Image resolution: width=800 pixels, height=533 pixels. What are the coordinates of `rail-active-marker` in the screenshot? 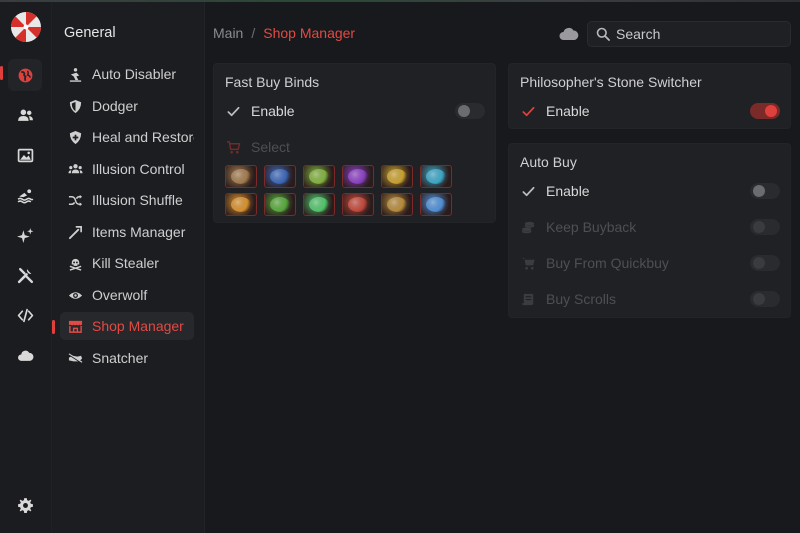 It's located at (1, 73).